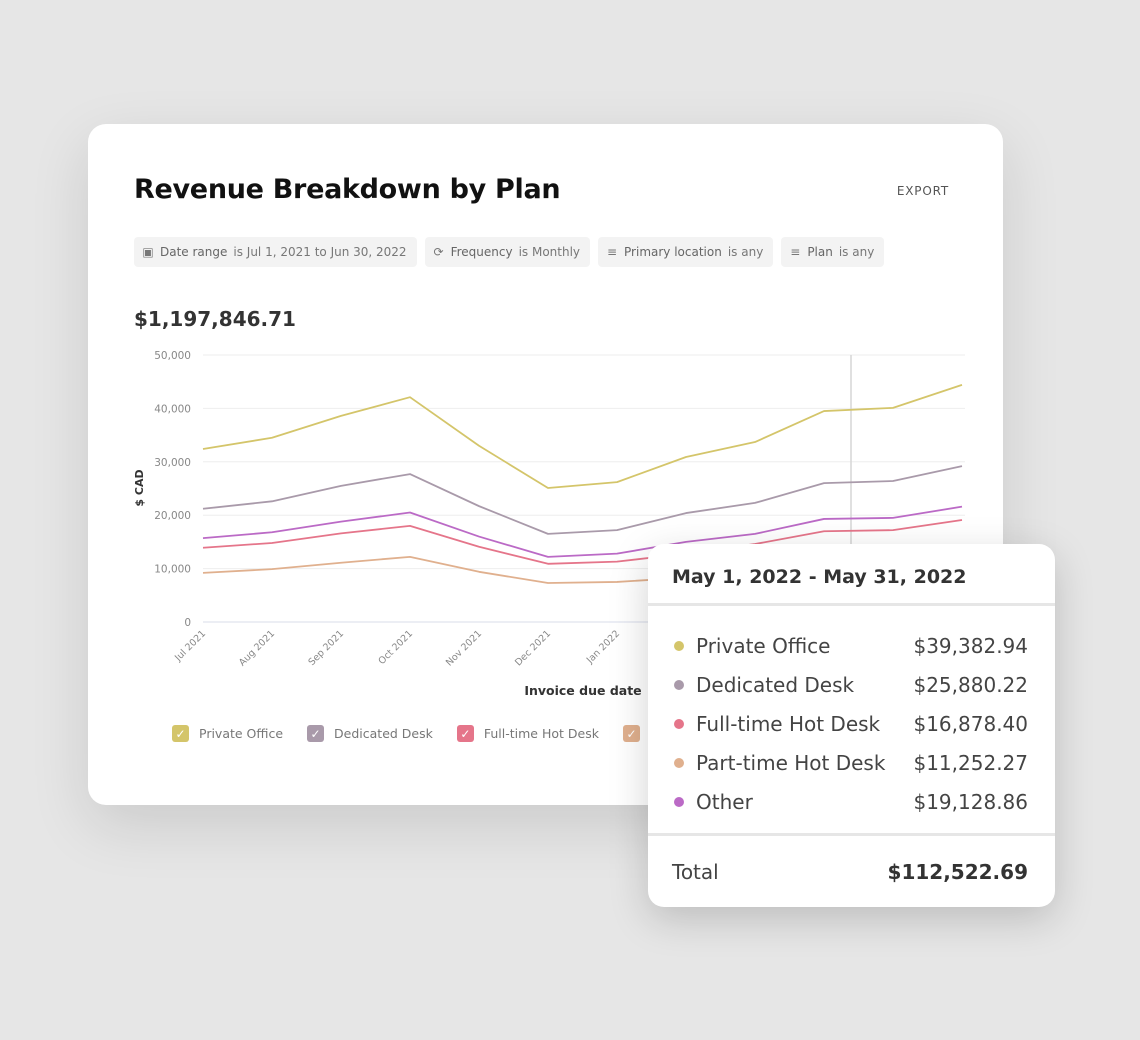 The width and height of the screenshot is (1140, 1040). I want to click on legend-label: Dedicated Desk, so click(383, 733).